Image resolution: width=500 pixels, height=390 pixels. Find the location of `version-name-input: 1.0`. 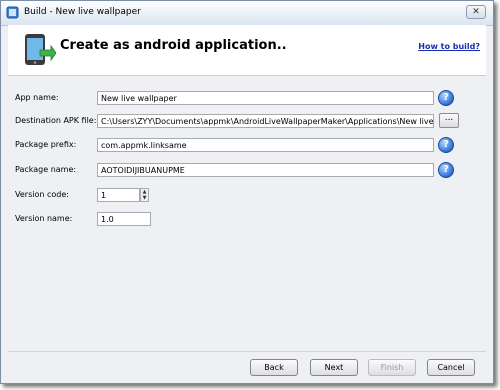

version-name-input: 1.0 is located at coordinates (124, 219).